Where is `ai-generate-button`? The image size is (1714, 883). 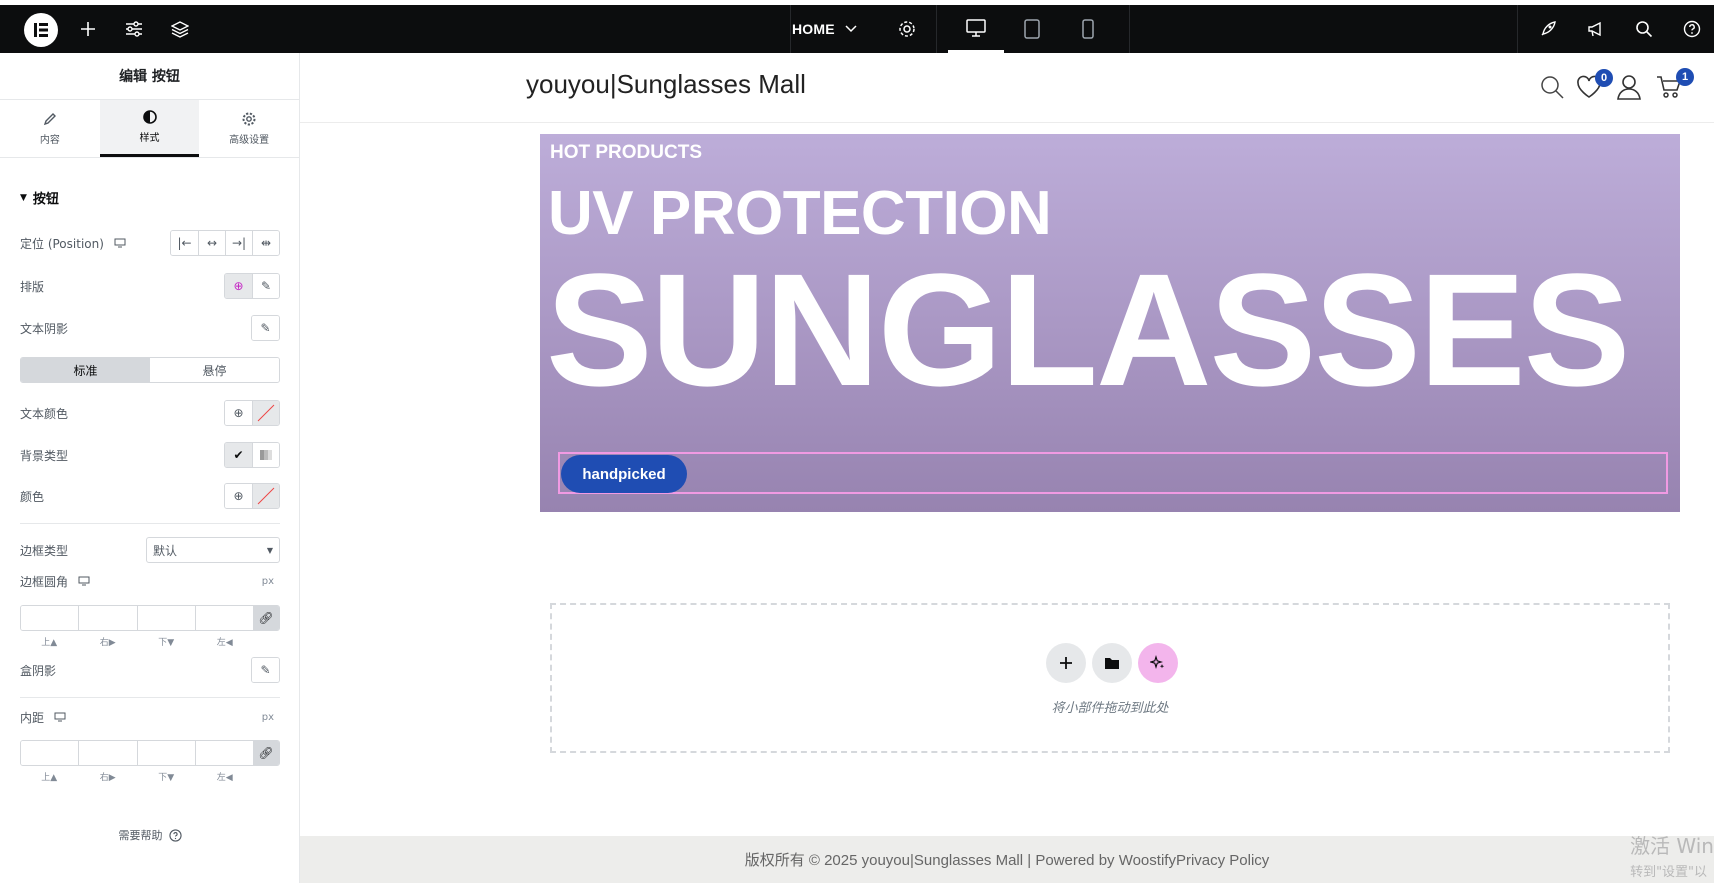
ai-generate-button is located at coordinates (1158, 663).